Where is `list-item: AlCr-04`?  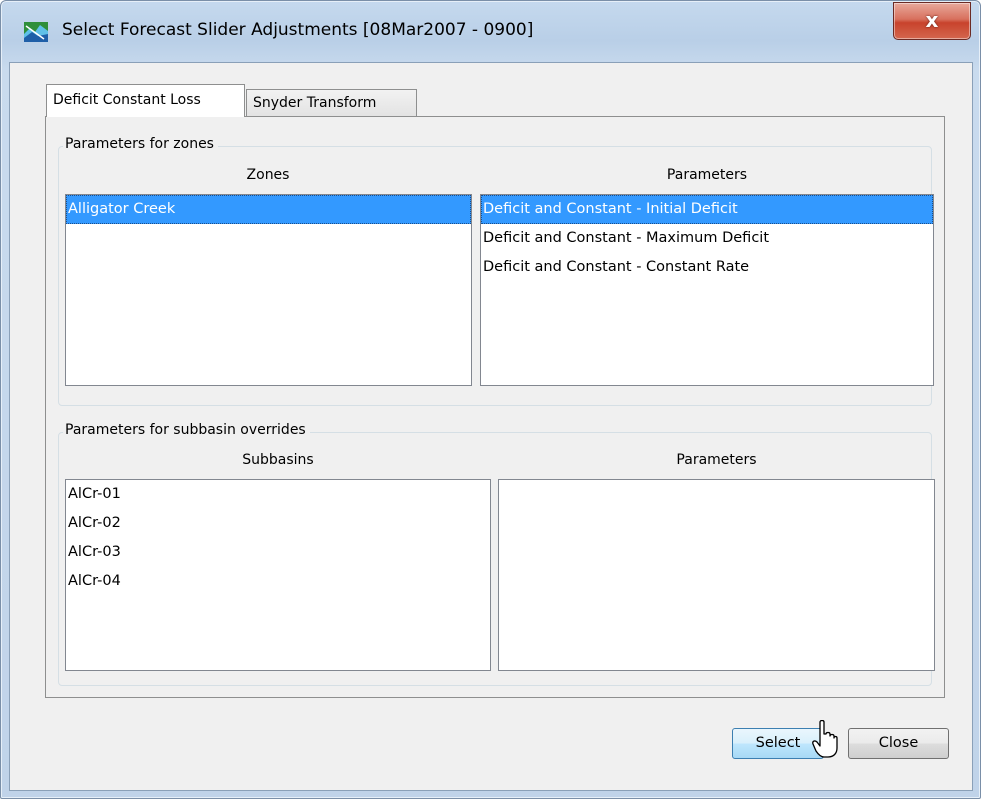
list-item: AlCr-04 is located at coordinates (278, 581).